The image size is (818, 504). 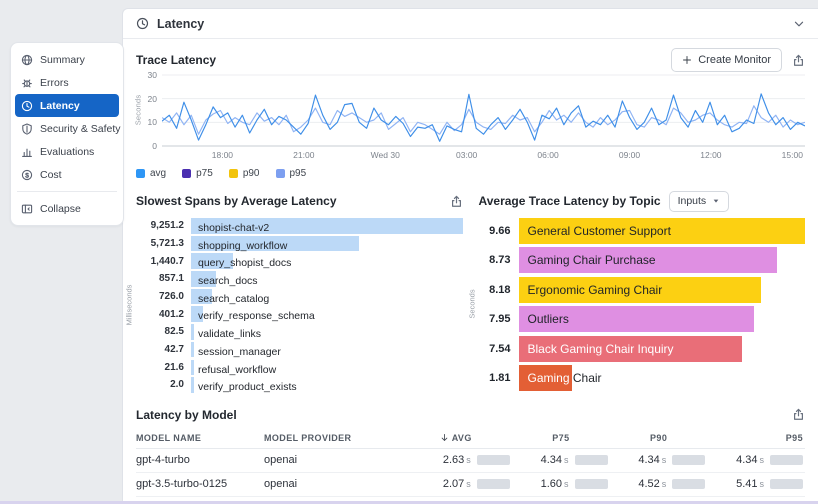 What do you see at coordinates (68, 128) in the screenshot?
I see `sidebar-item-security-safety: Security & Safety` at bounding box center [68, 128].